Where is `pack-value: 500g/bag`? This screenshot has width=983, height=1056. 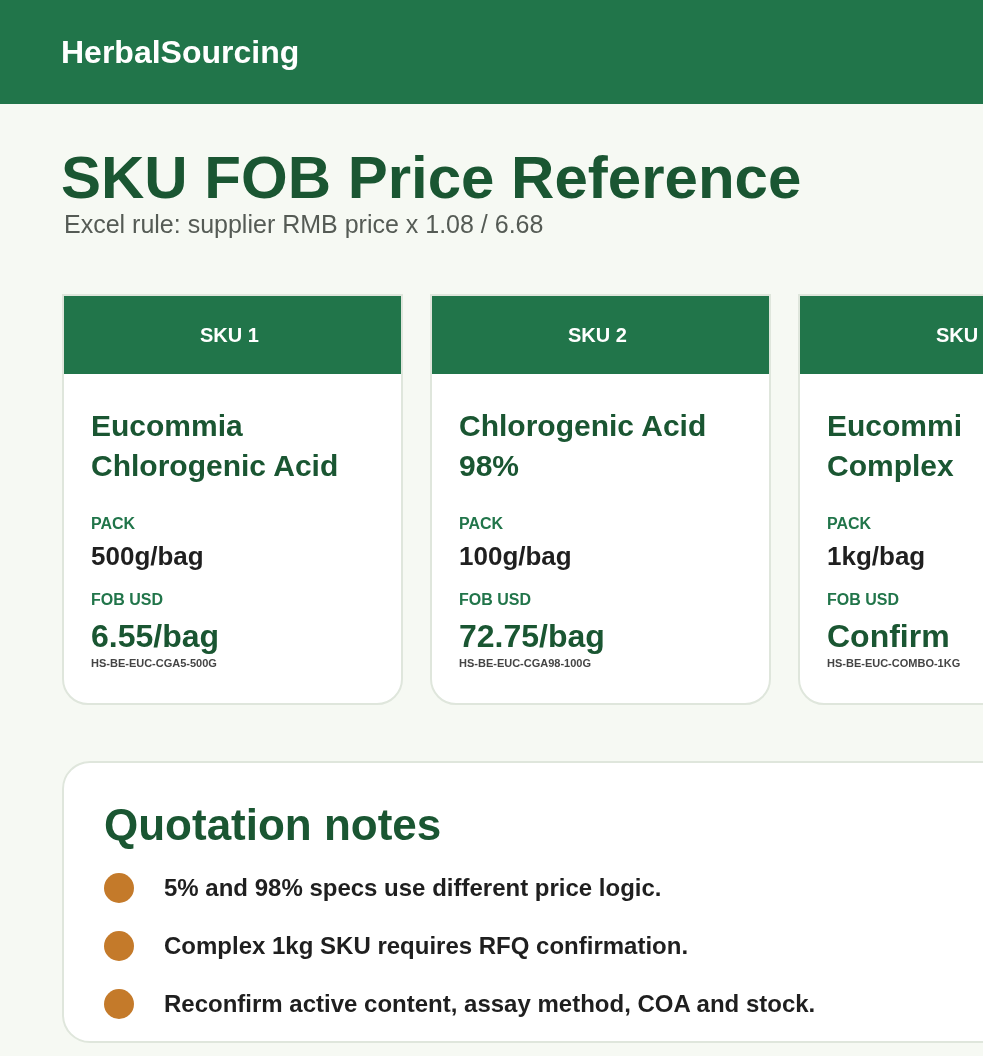 pack-value: 500g/bag is located at coordinates (148, 556).